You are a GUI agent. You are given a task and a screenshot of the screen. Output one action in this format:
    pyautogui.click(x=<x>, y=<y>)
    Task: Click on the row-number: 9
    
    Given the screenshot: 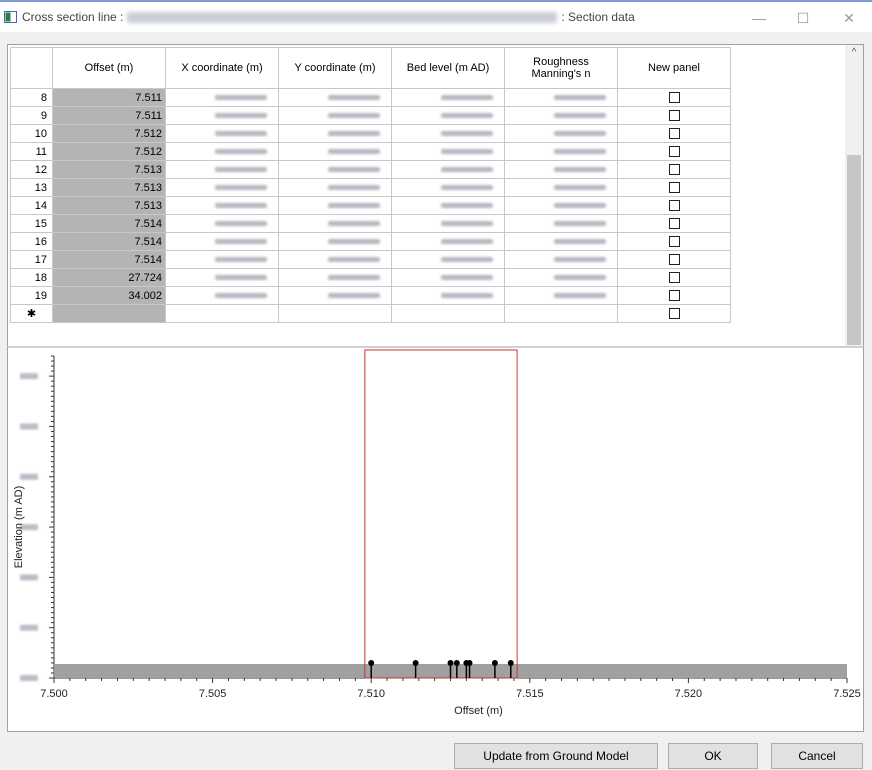 What is the action you would take?
    pyautogui.click(x=31, y=115)
    